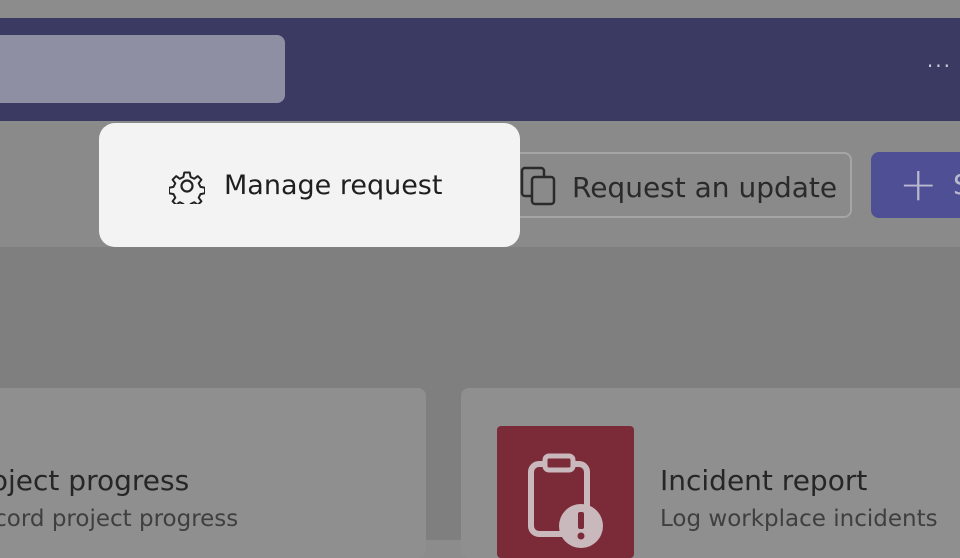 This screenshot has width=960, height=558. What do you see at coordinates (538, 186) in the screenshot?
I see `devices-icon` at bounding box center [538, 186].